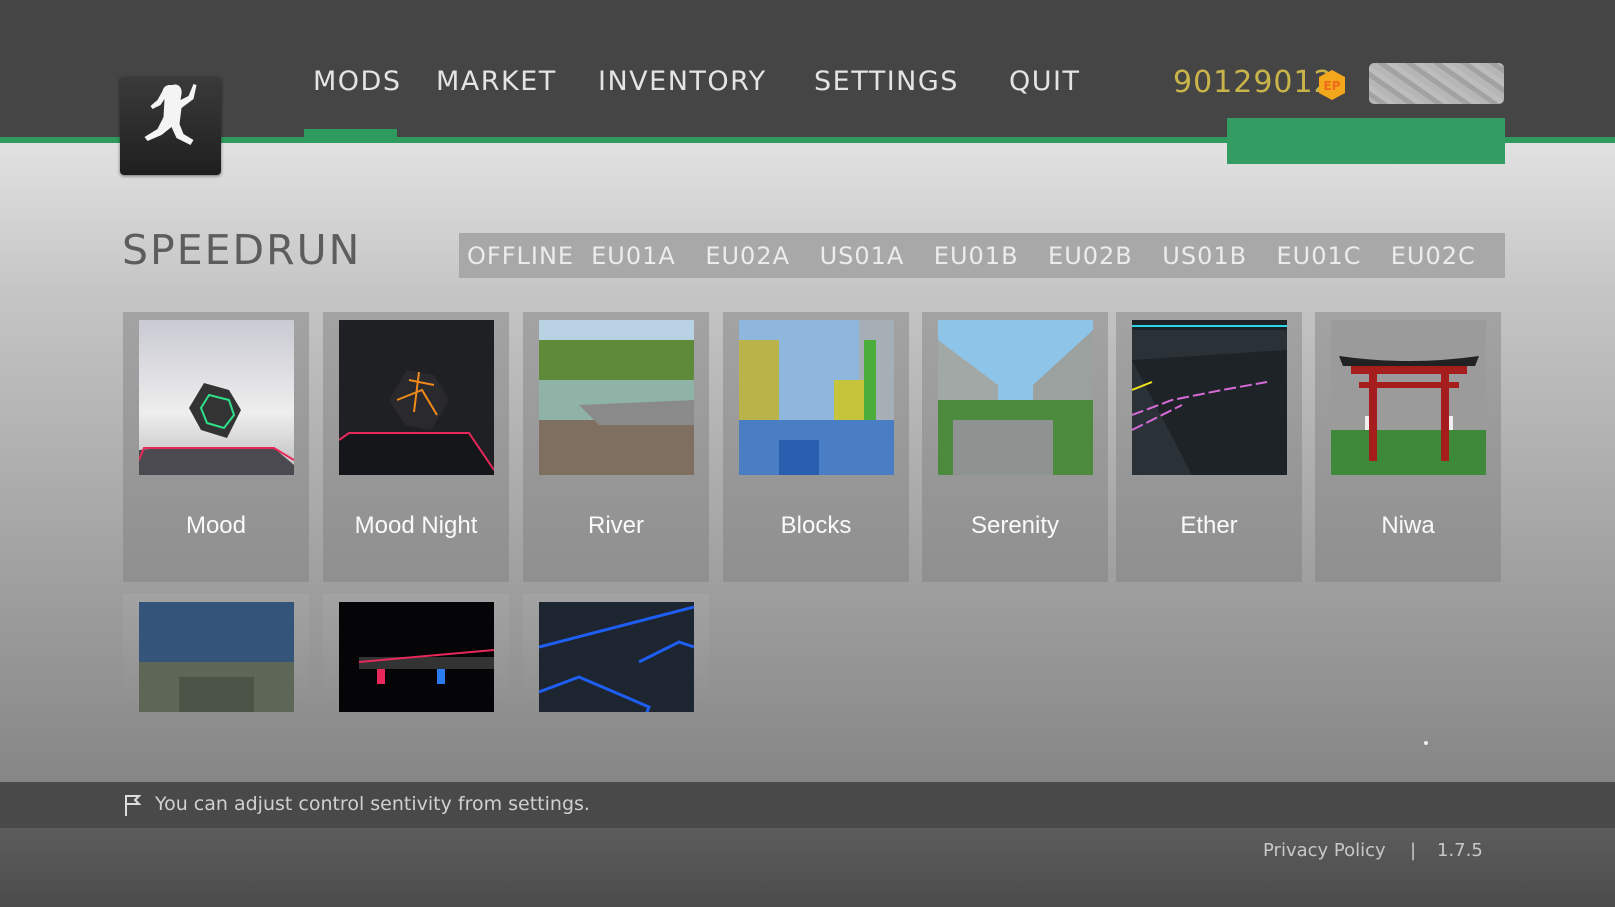  I want to click on map-label: Mood Night, so click(416, 525).